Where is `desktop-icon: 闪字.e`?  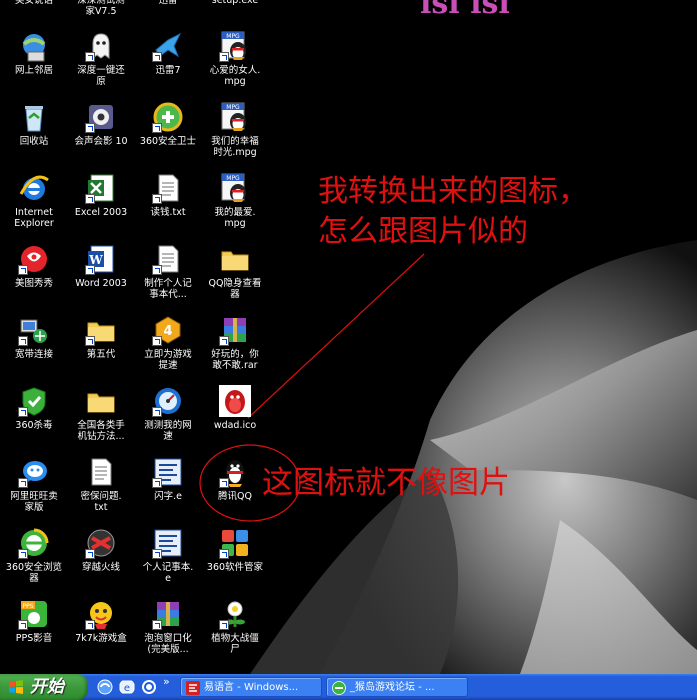
desktop-icon: 闪字.e is located at coordinates (168, 479).